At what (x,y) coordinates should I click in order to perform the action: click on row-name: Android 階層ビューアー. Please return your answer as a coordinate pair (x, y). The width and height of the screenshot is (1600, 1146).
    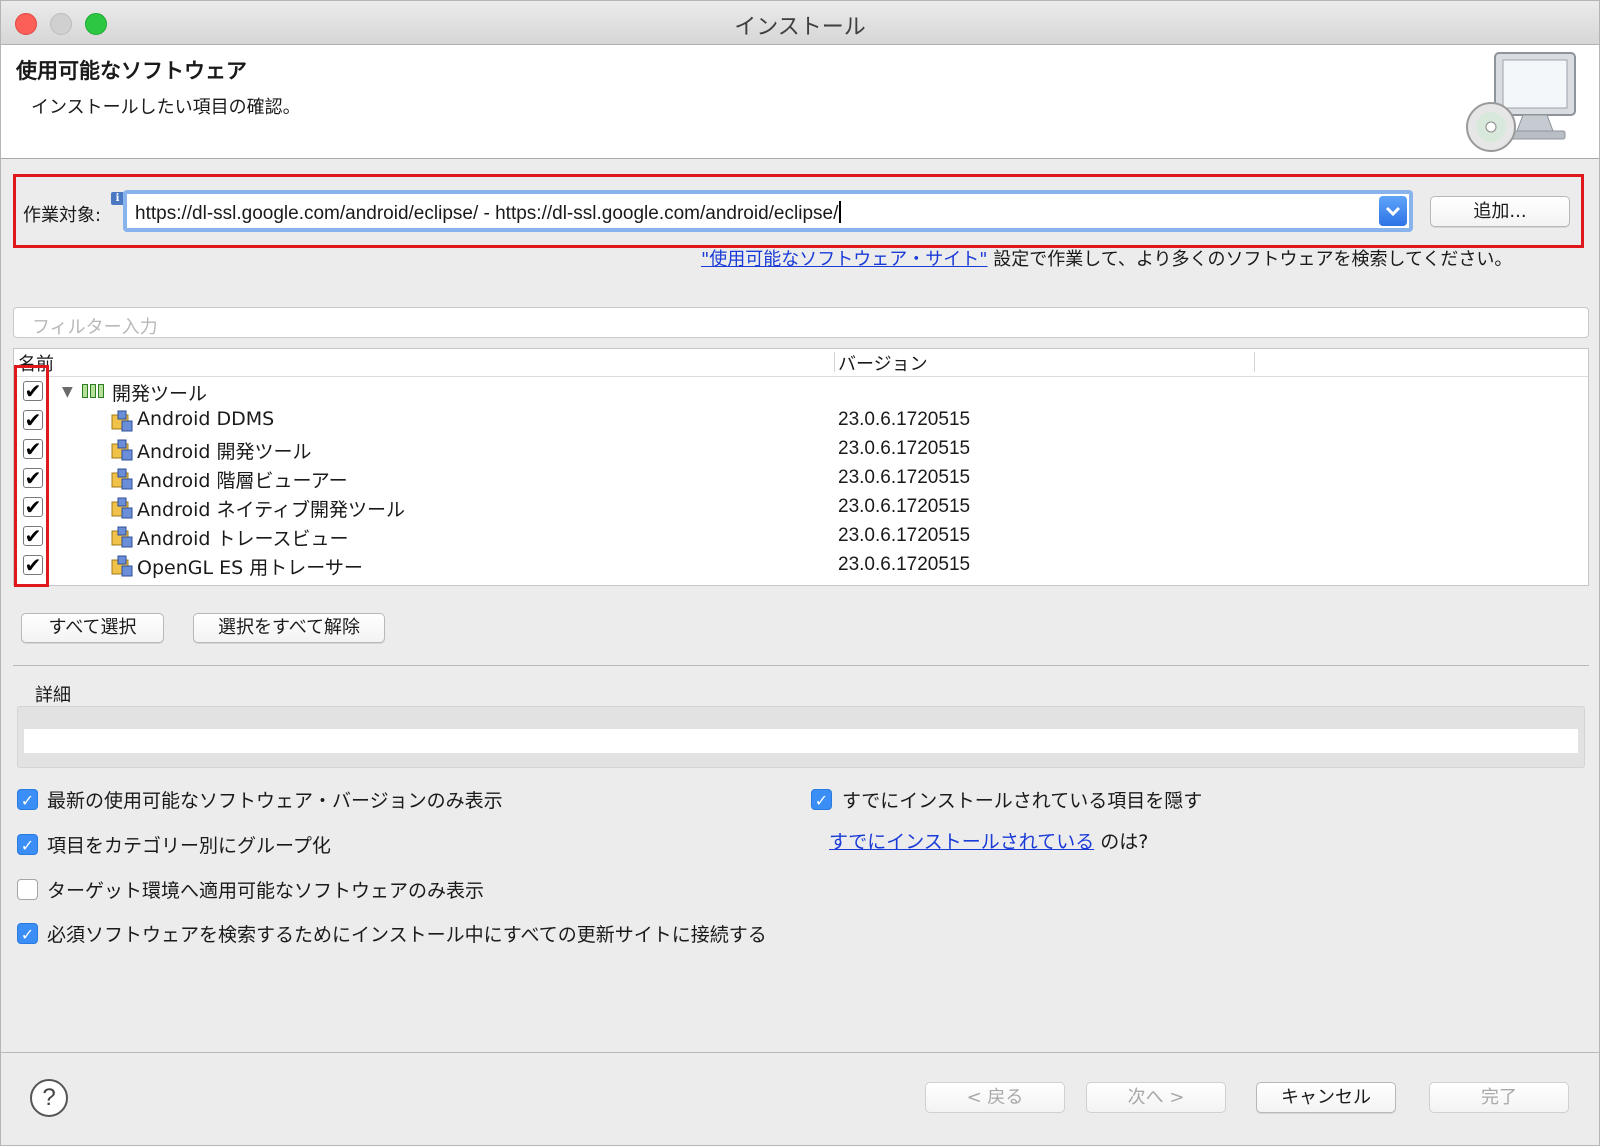
    Looking at the image, I should click on (242, 481).